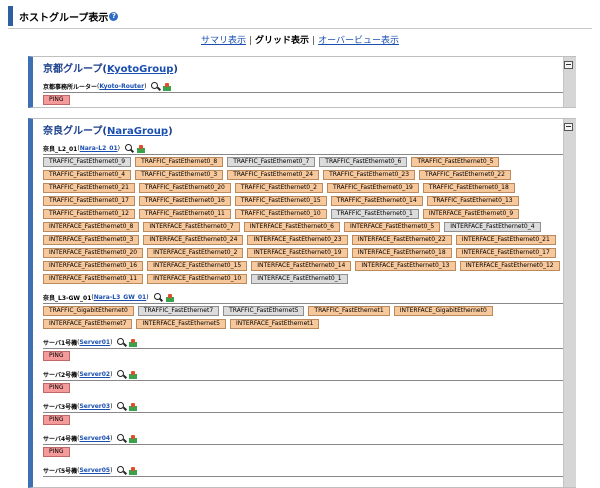  I want to click on host-id-link: Server03, so click(94, 406).